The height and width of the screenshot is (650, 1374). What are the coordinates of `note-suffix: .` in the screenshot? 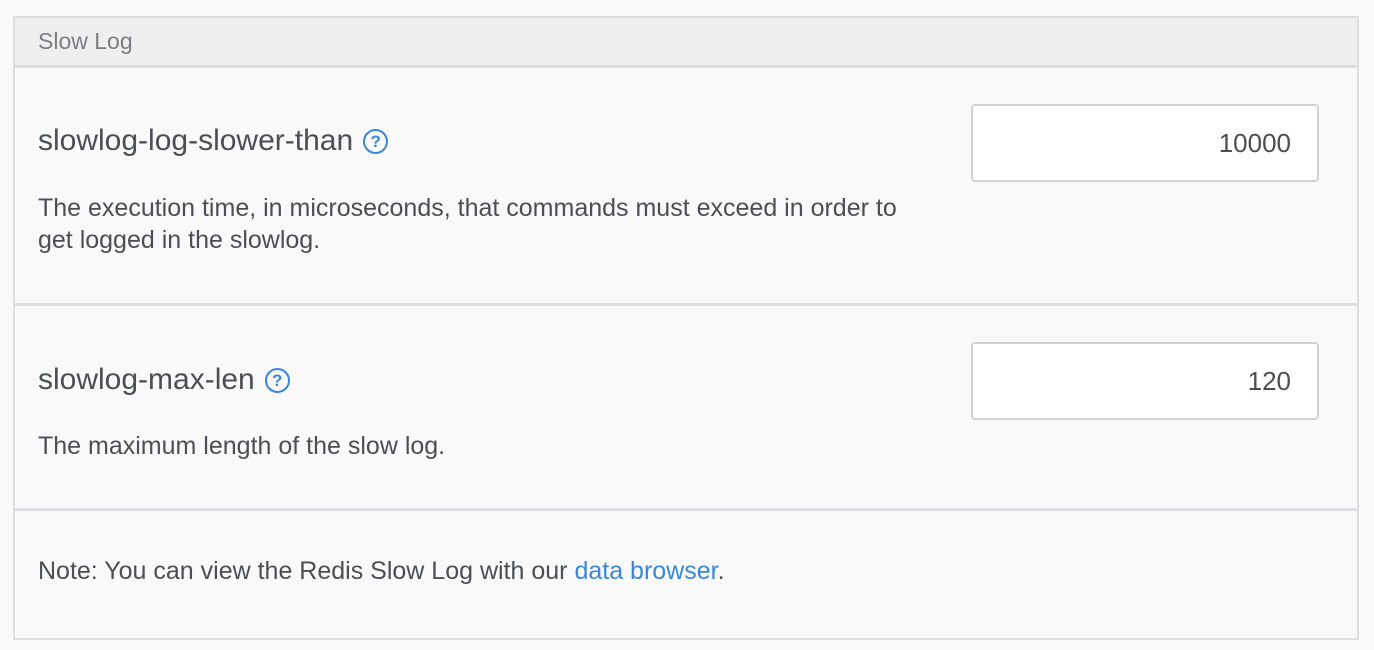 It's located at (721, 571).